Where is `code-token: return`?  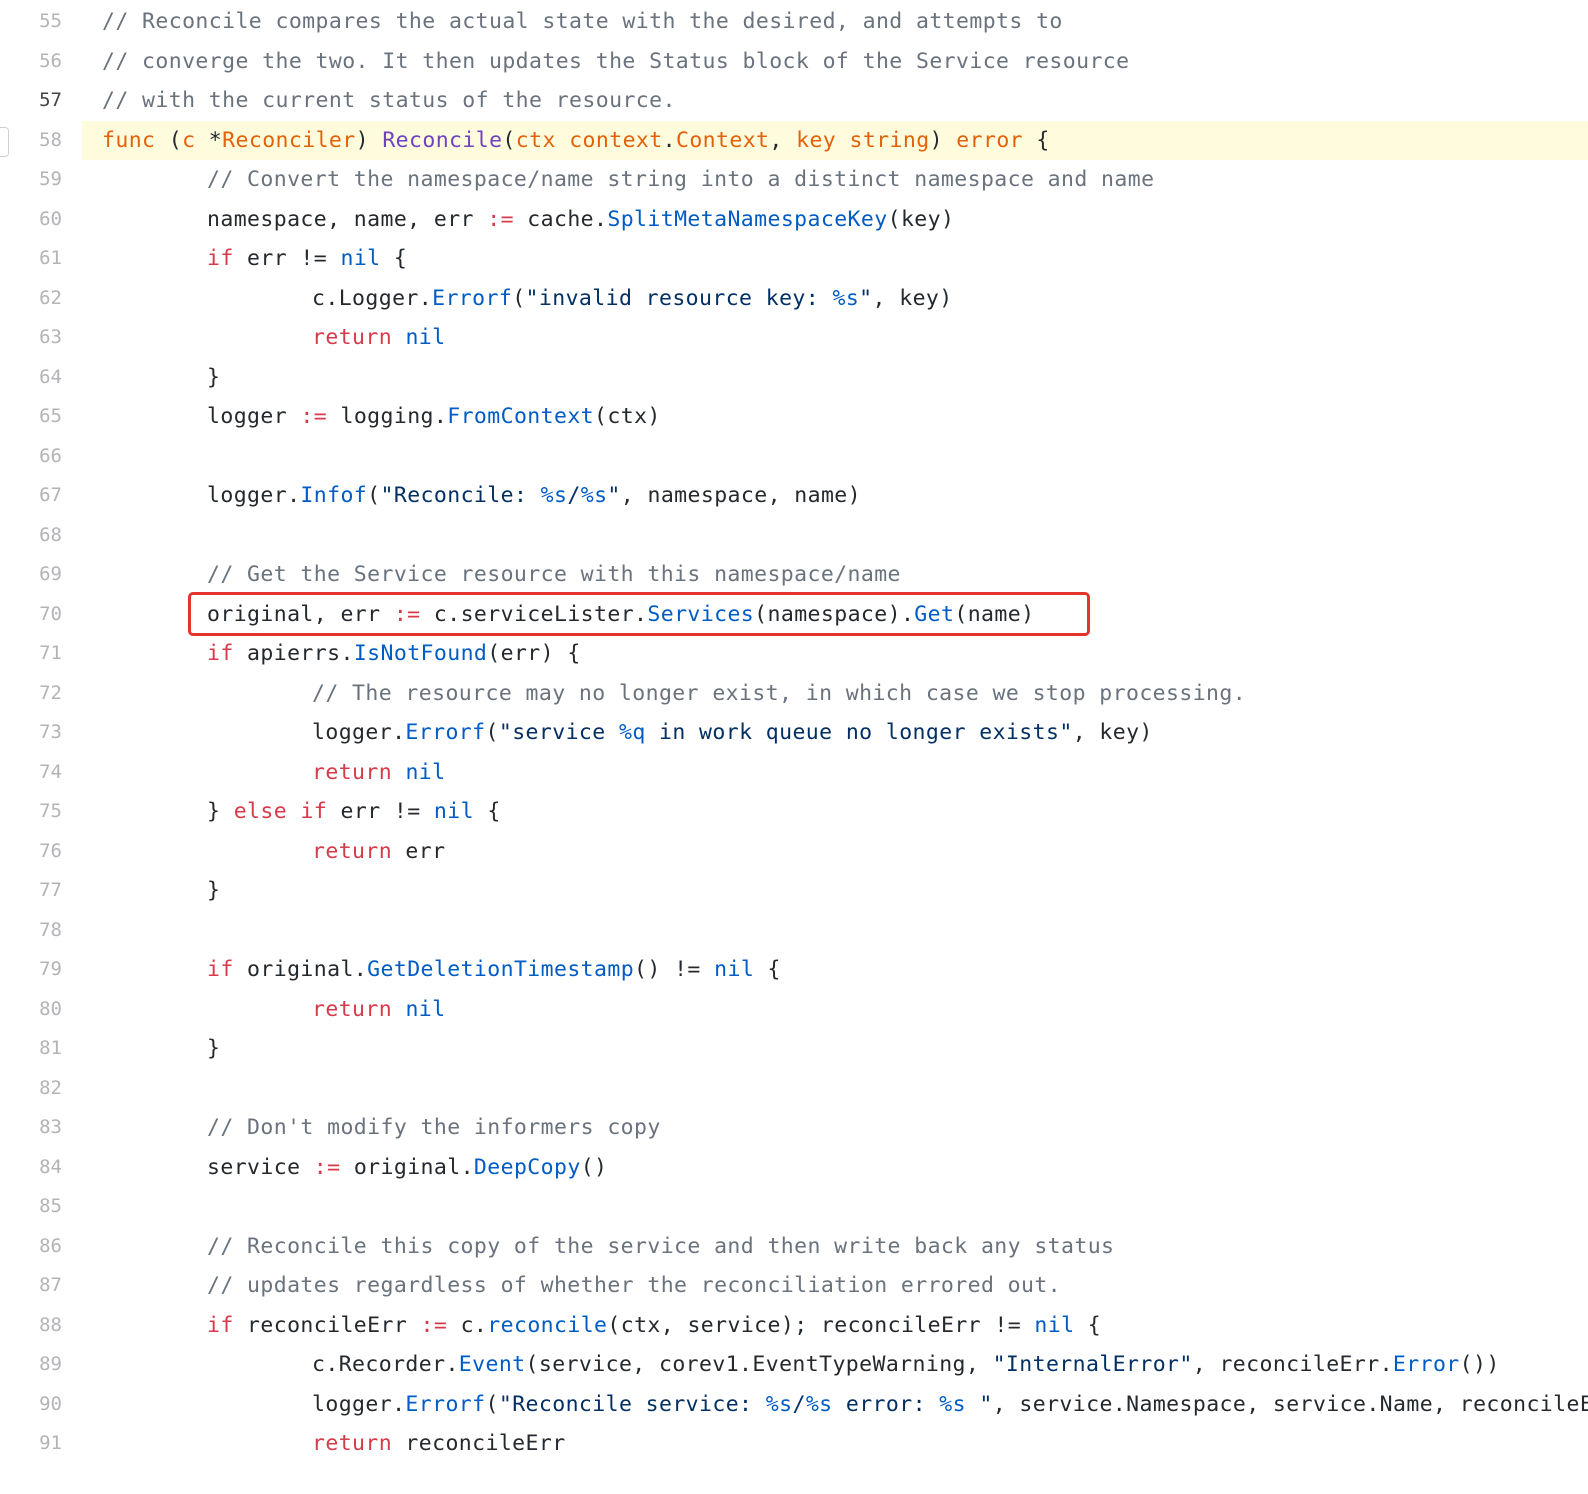 code-token: return is located at coordinates (352, 772).